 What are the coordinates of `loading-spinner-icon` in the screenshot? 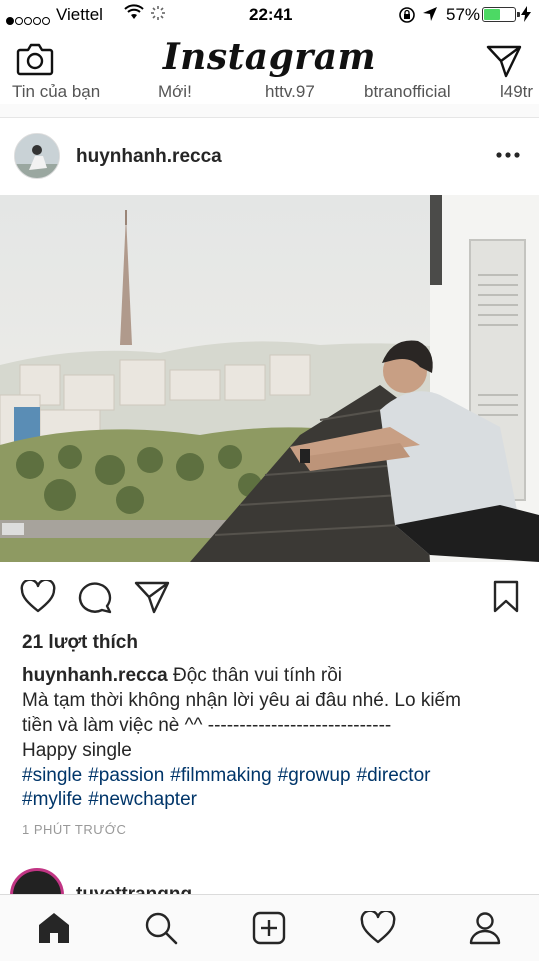 It's located at (158, 15).